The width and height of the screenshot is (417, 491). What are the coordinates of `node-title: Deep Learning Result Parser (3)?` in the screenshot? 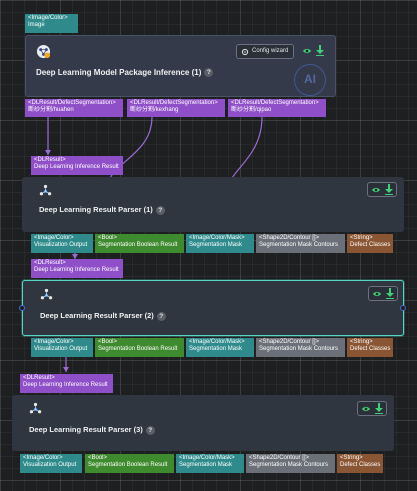 It's located at (92, 430).